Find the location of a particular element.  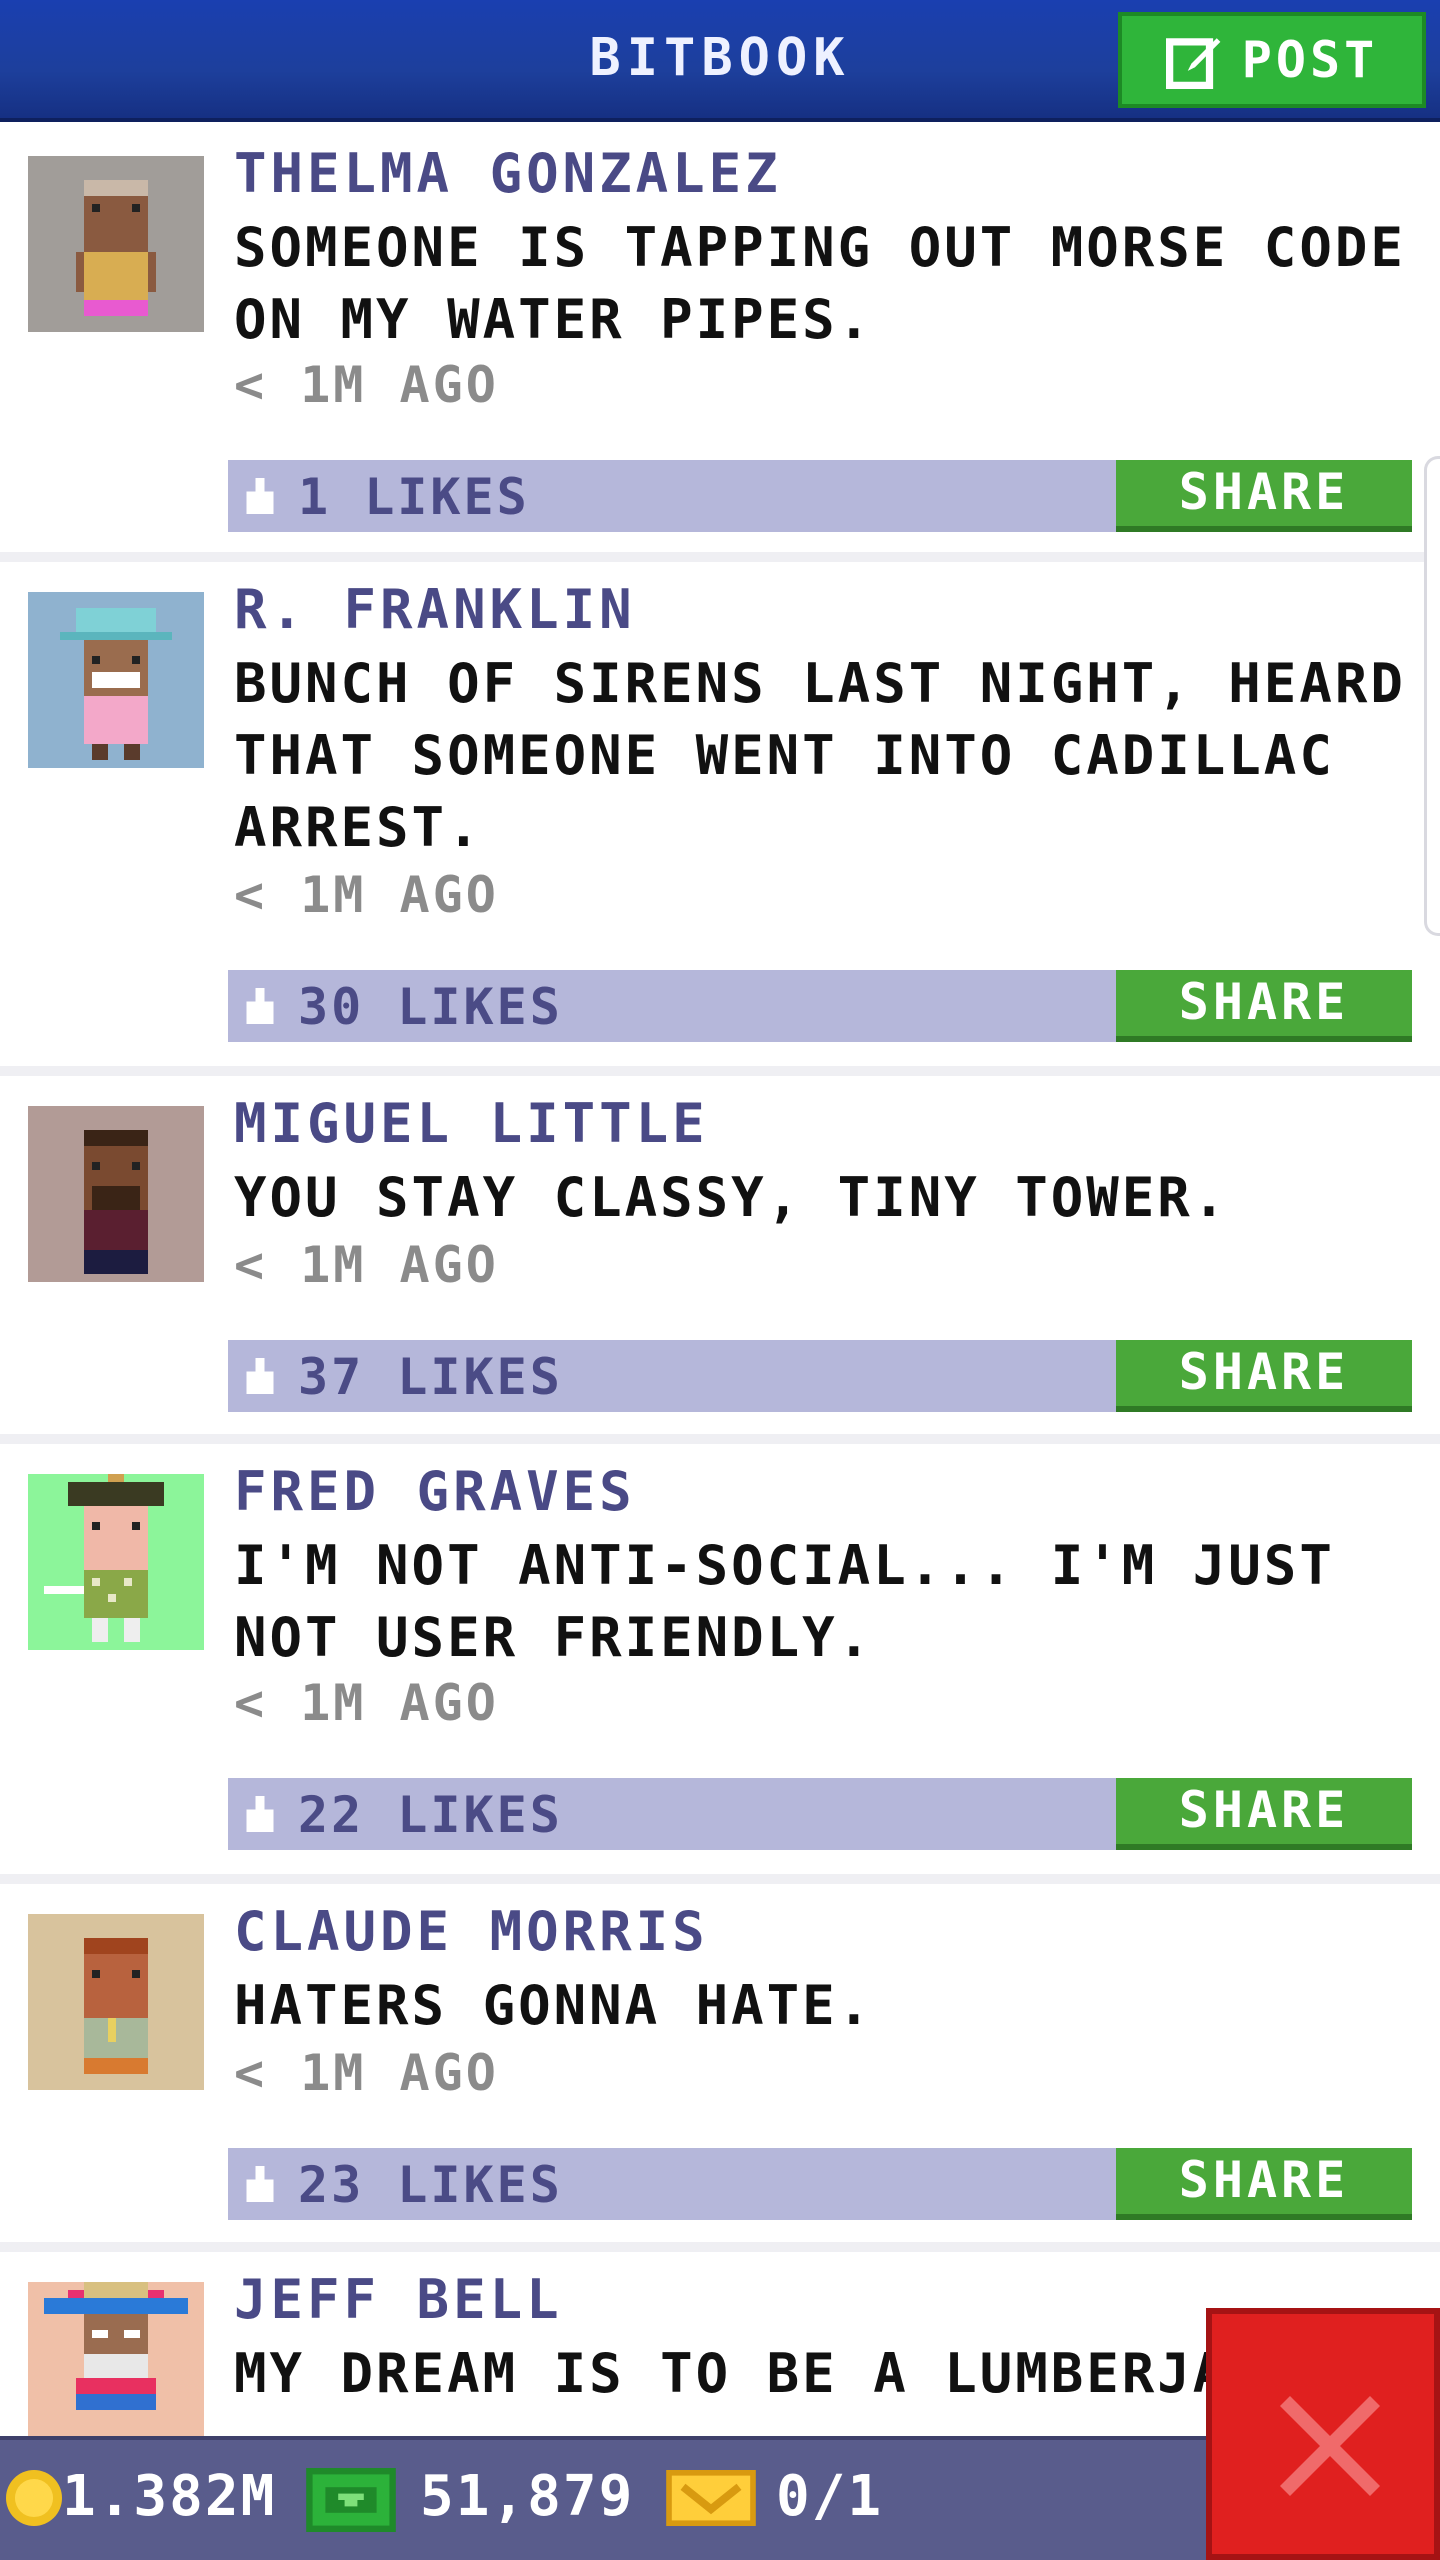

close-button is located at coordinates (1323, 2434).